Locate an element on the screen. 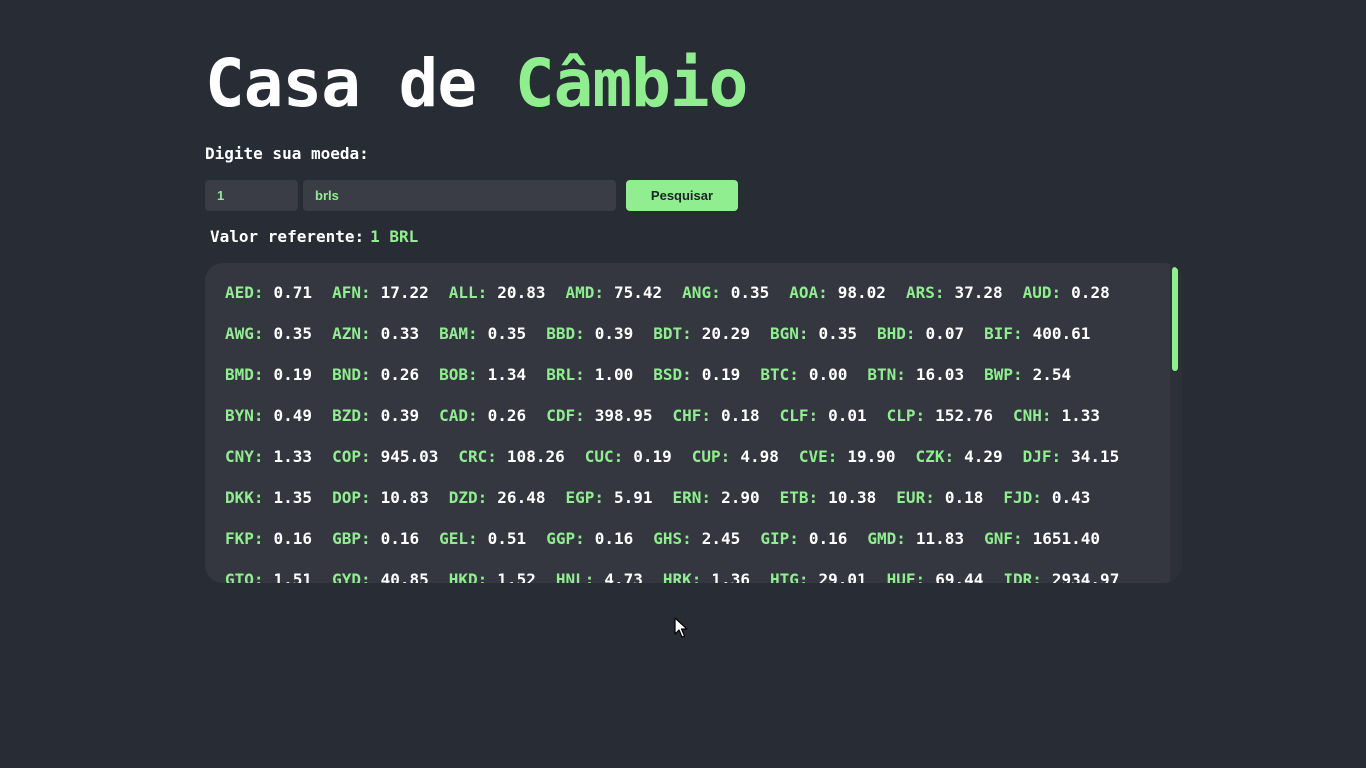 Image resolution: width=1366 pixels, height=768 pixels. rate-code: GNF: is located at coordinates (1003, 538).